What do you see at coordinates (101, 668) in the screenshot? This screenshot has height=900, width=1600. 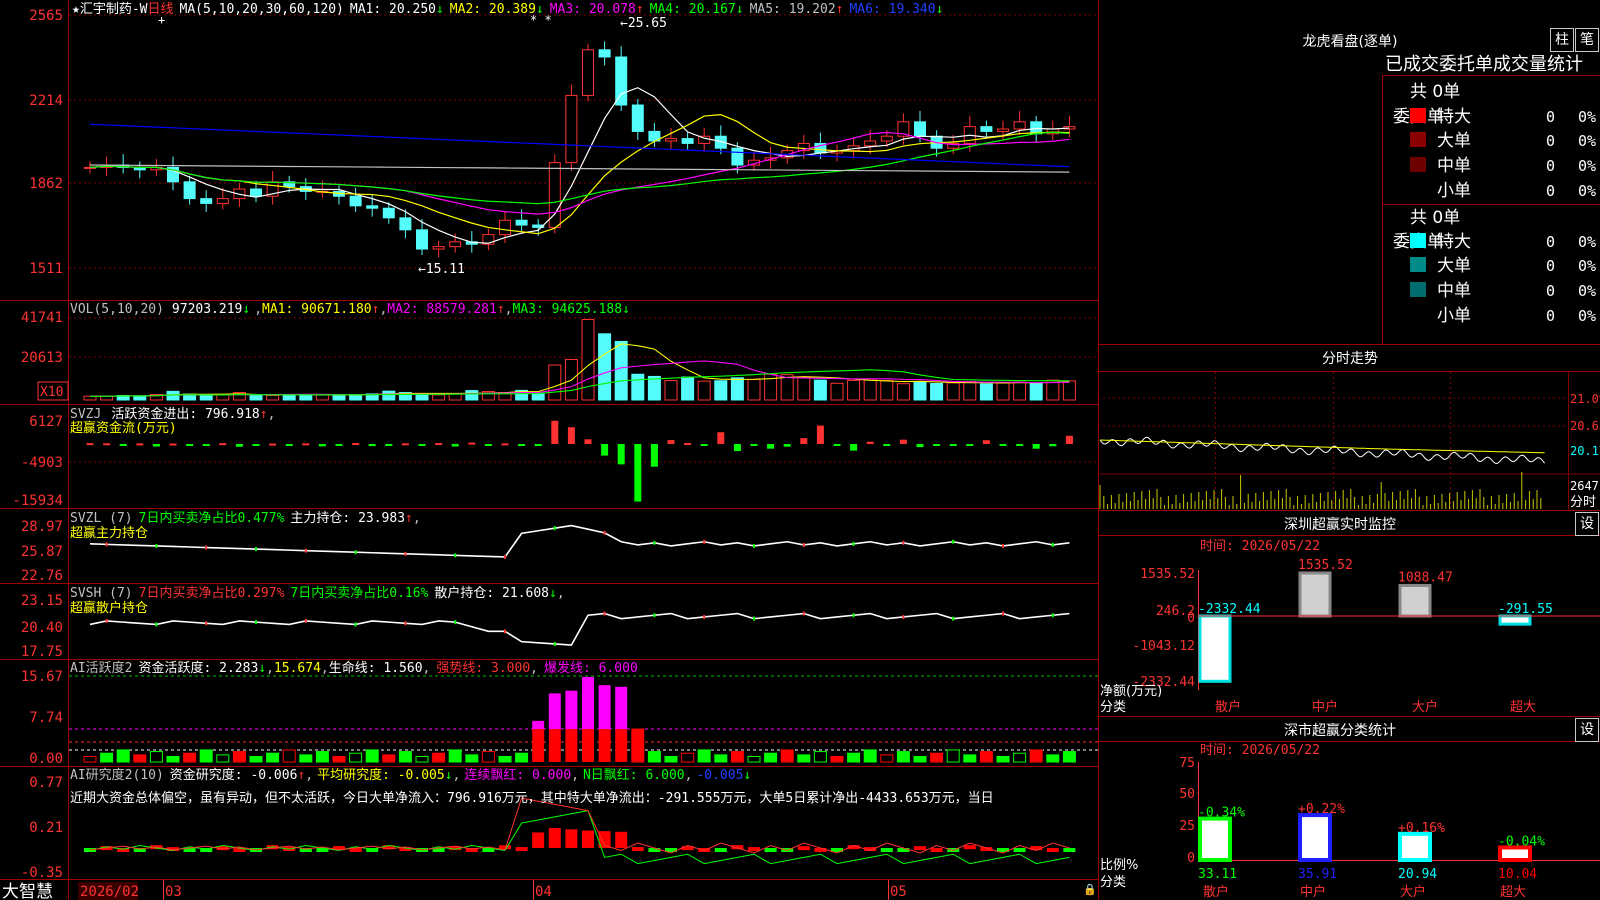 I see `ai-active-title: AI活跃度2` at bounding box center [101, 668].